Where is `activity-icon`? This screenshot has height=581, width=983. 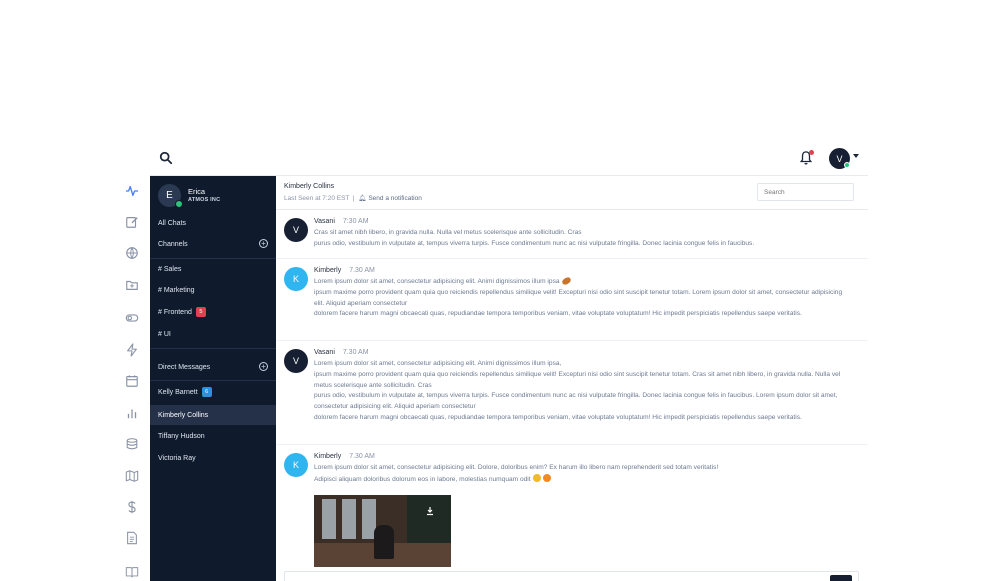
activity-icon is located at coordinates (132, 191).